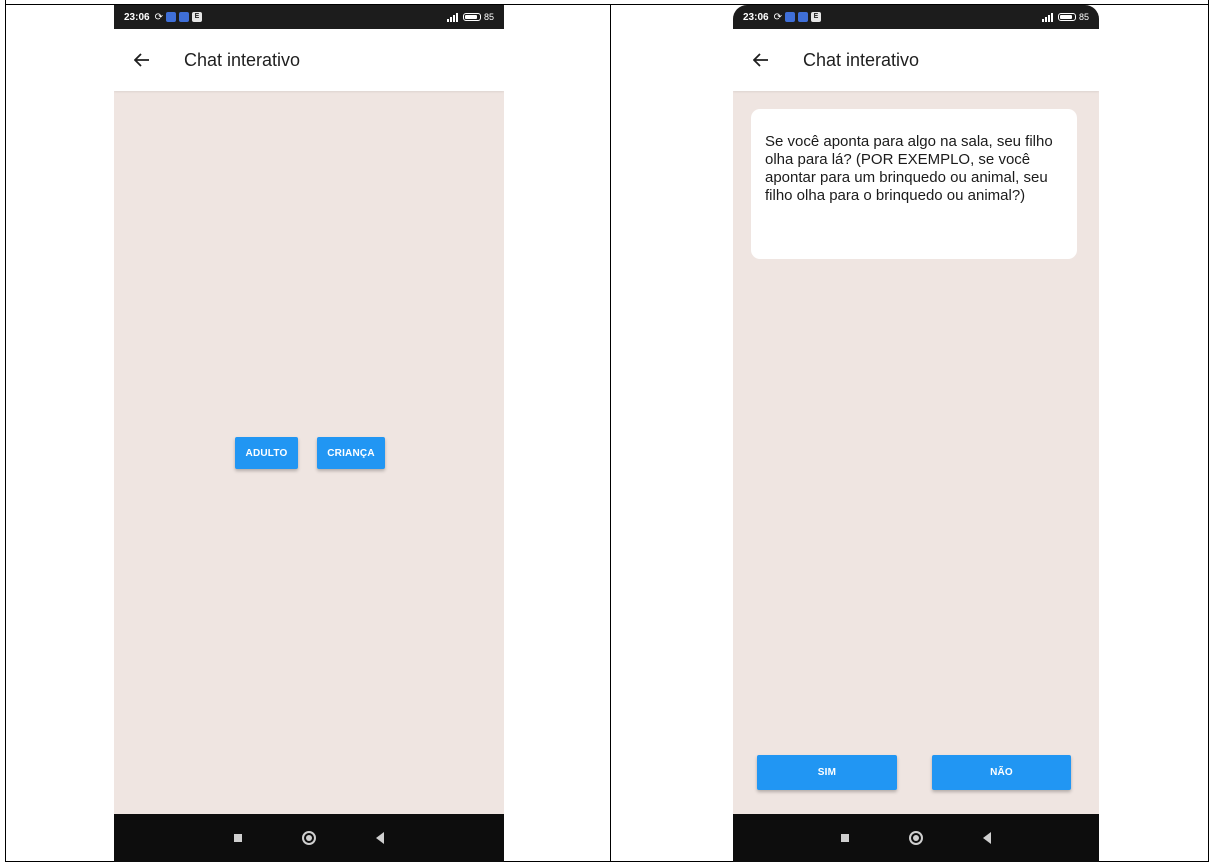  I want to click on adulto-button: ADULTO, so click(266, 453).